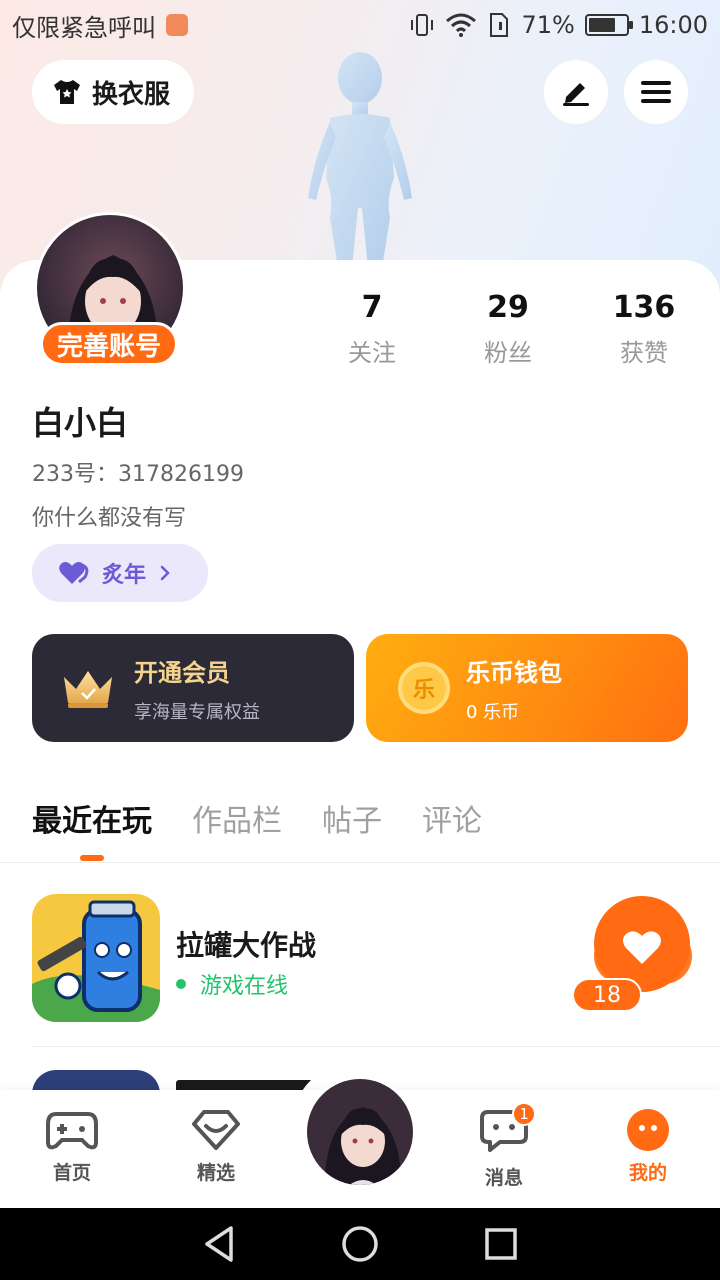 The width and height of the screenshot is (720, 1280). I want to click on tag-pill: 炙年, so click(120, 573).